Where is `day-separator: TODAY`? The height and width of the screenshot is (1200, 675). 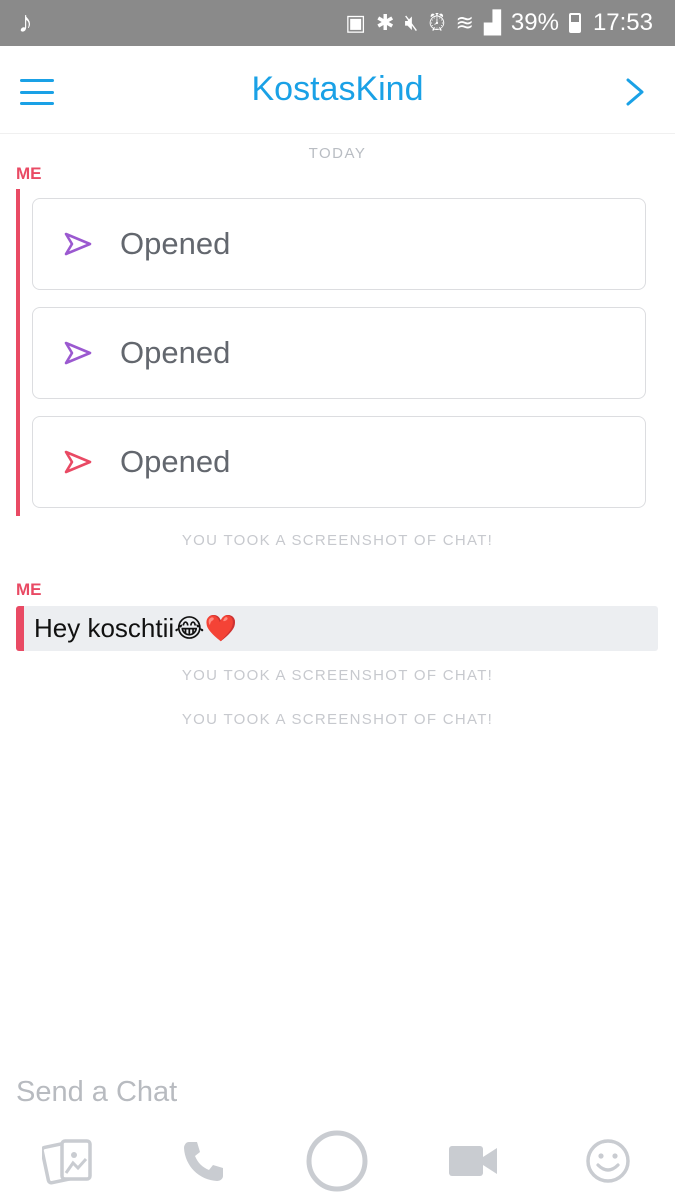
day-separator: TODAY is located at coordinates (337, 153).